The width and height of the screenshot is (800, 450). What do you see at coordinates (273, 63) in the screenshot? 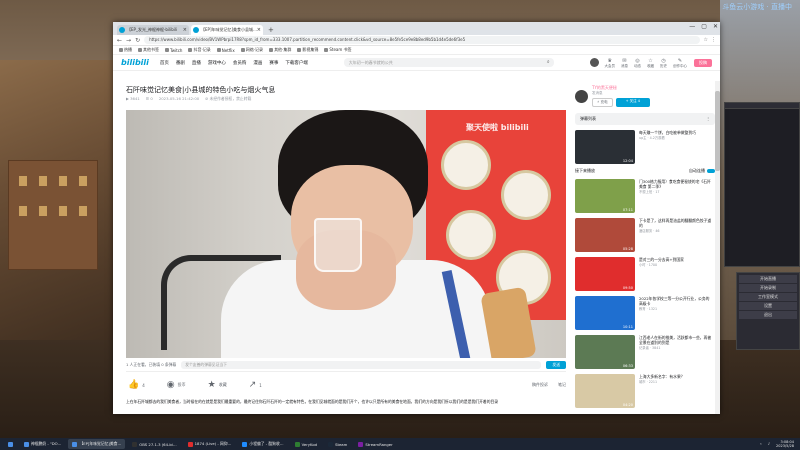
I see `nav-esports: 赛事` at bounding box center [273, 63].